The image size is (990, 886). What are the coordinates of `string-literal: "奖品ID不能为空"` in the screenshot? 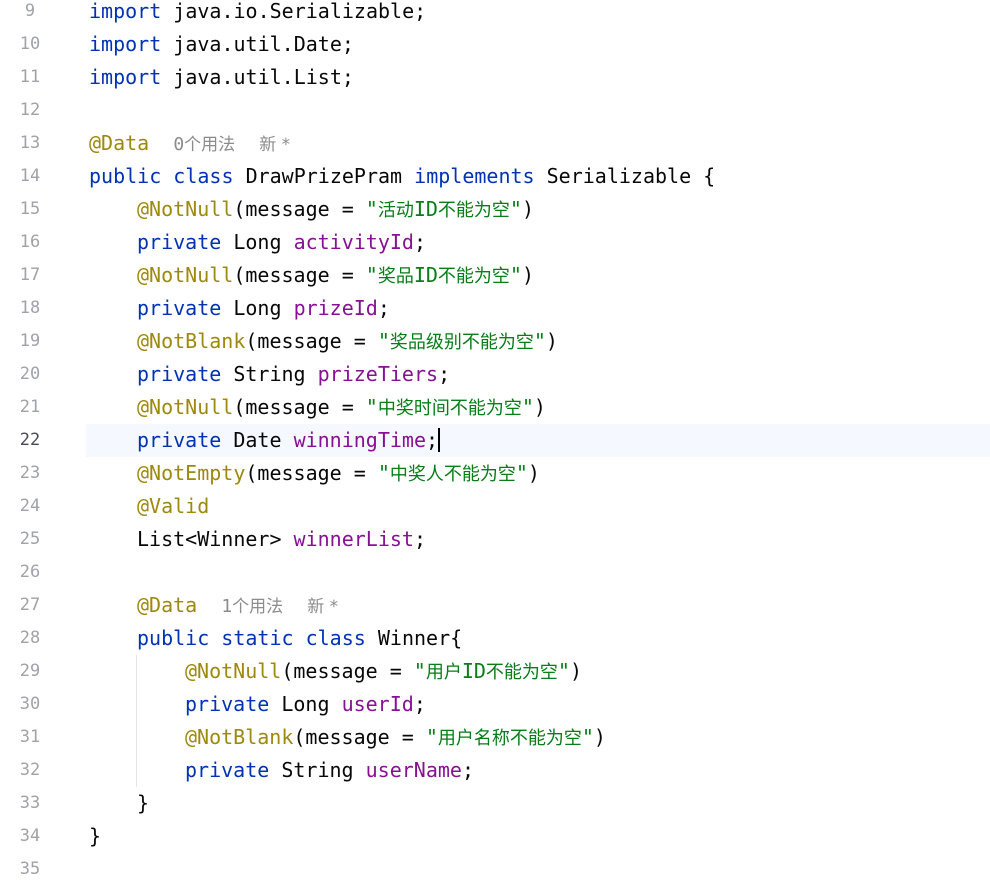 It's located at (443, 275).